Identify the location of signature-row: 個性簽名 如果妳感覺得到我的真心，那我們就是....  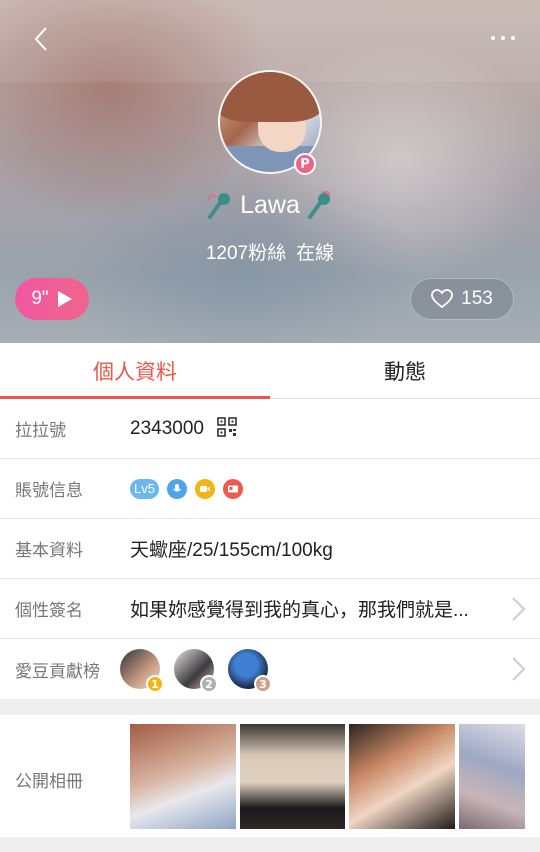
(270, 609).